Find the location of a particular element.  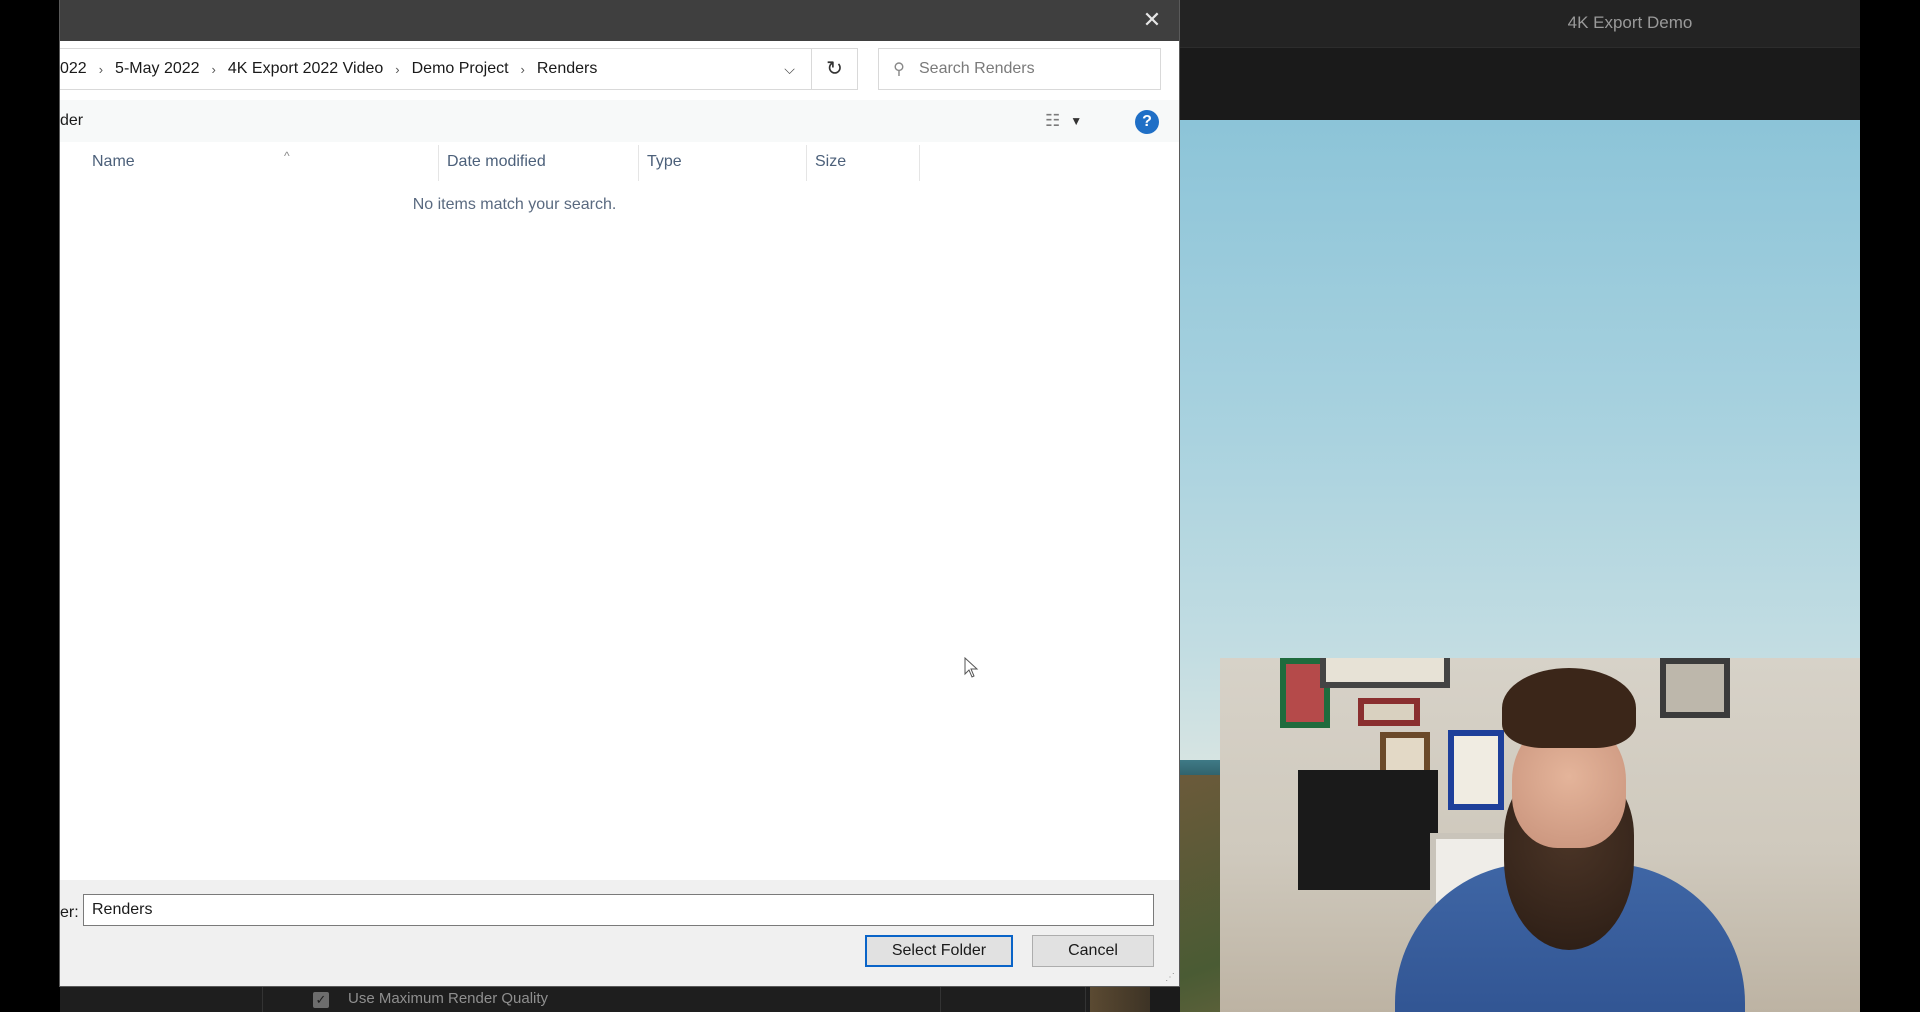

close-icon: ✕ is located at coordinates (1152, 20).